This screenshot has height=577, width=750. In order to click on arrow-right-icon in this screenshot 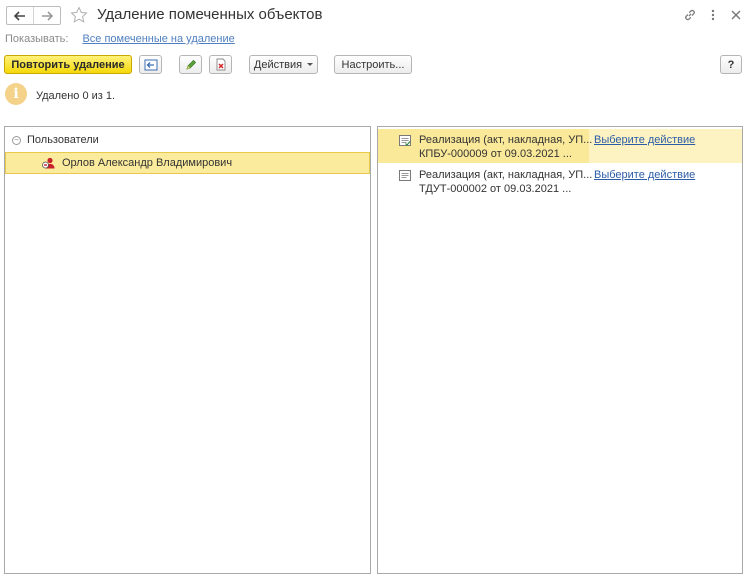, I will do `click(48, 15)`.